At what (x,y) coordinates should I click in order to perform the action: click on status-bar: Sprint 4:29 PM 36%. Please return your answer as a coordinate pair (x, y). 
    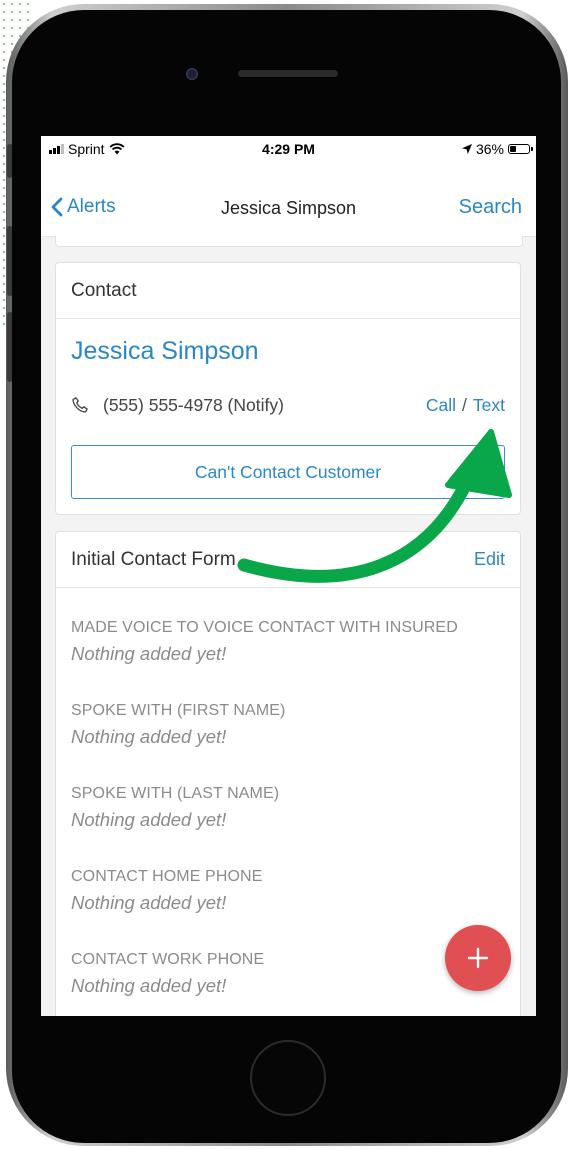
    Looking at the image, I should click on (288, 149).